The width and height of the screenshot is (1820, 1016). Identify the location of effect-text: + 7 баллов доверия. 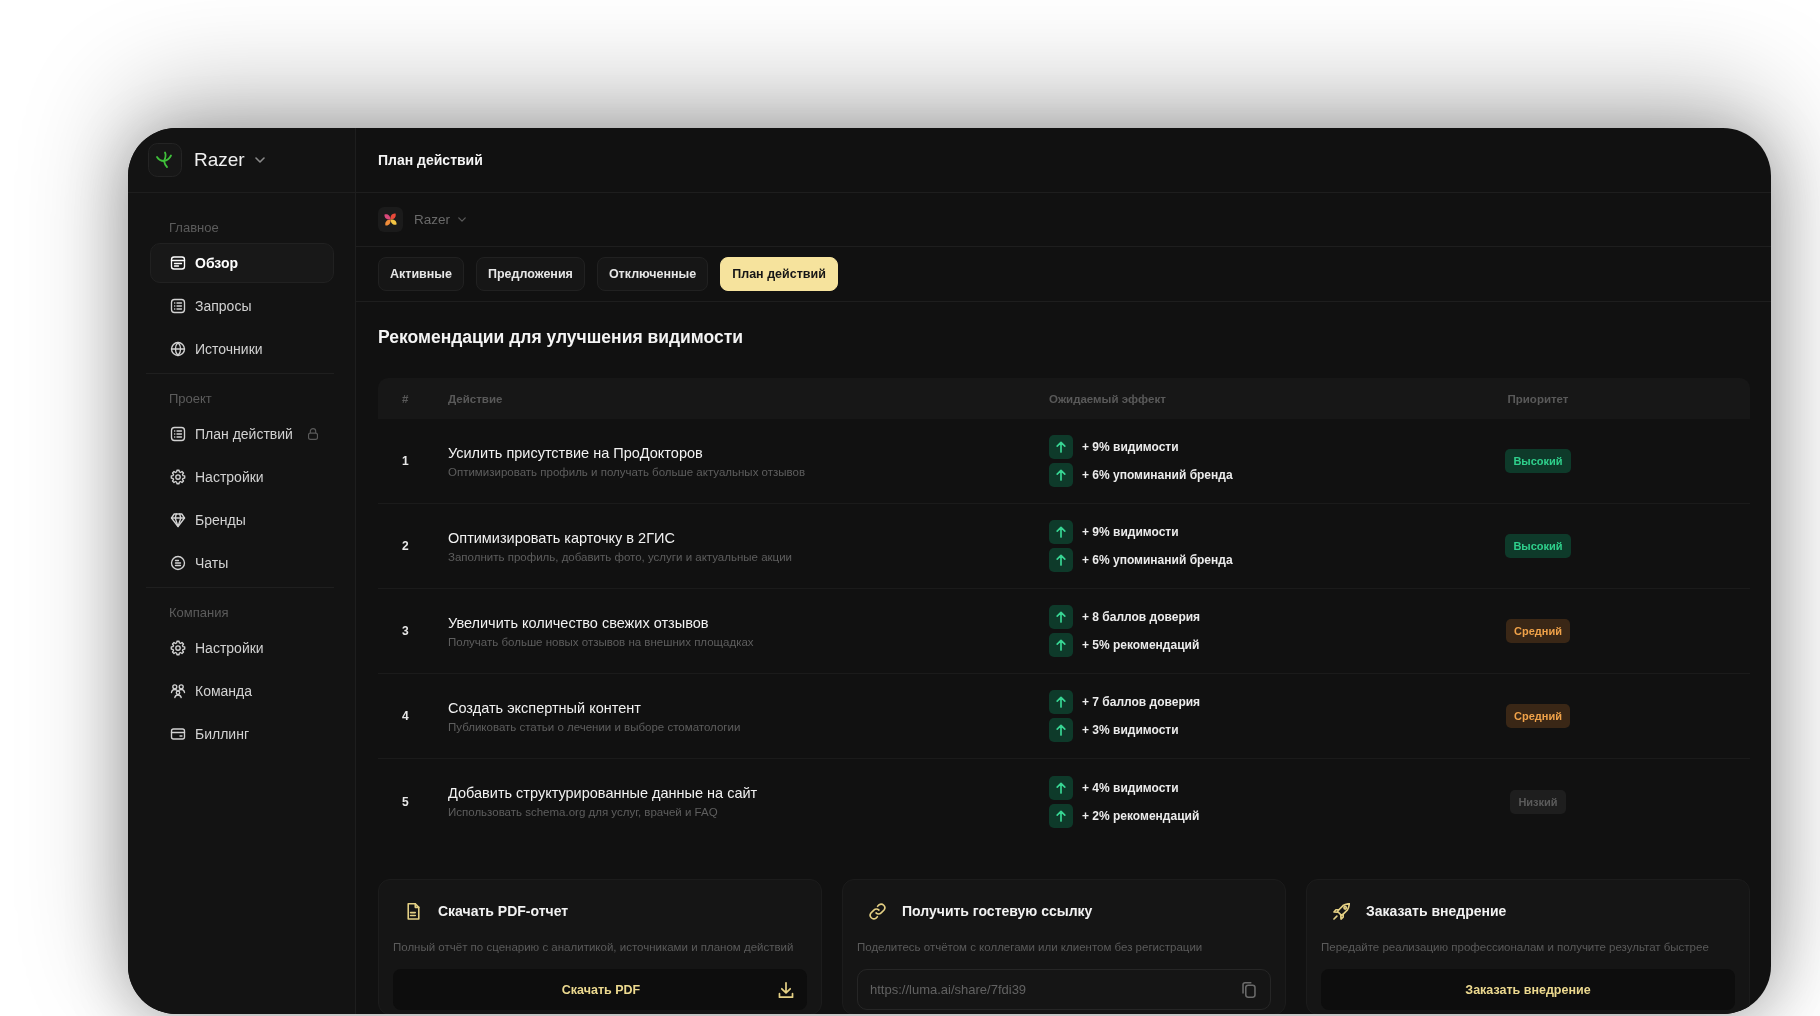
(1141, 702).